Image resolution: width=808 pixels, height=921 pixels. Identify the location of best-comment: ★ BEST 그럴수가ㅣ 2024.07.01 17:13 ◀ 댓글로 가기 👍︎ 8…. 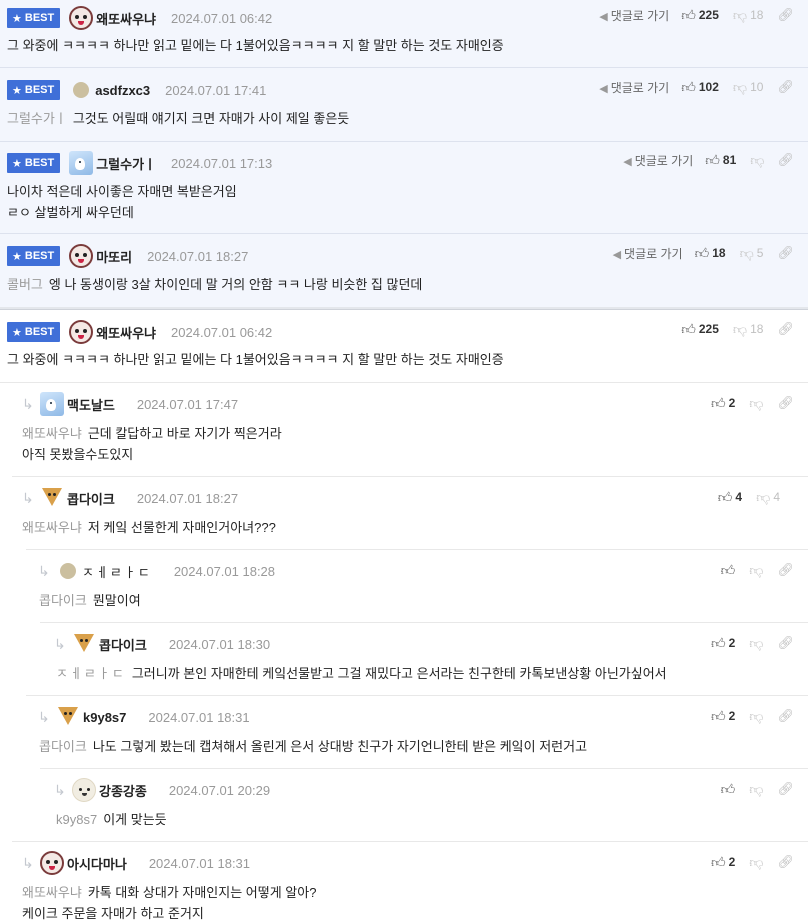
(404, 188).